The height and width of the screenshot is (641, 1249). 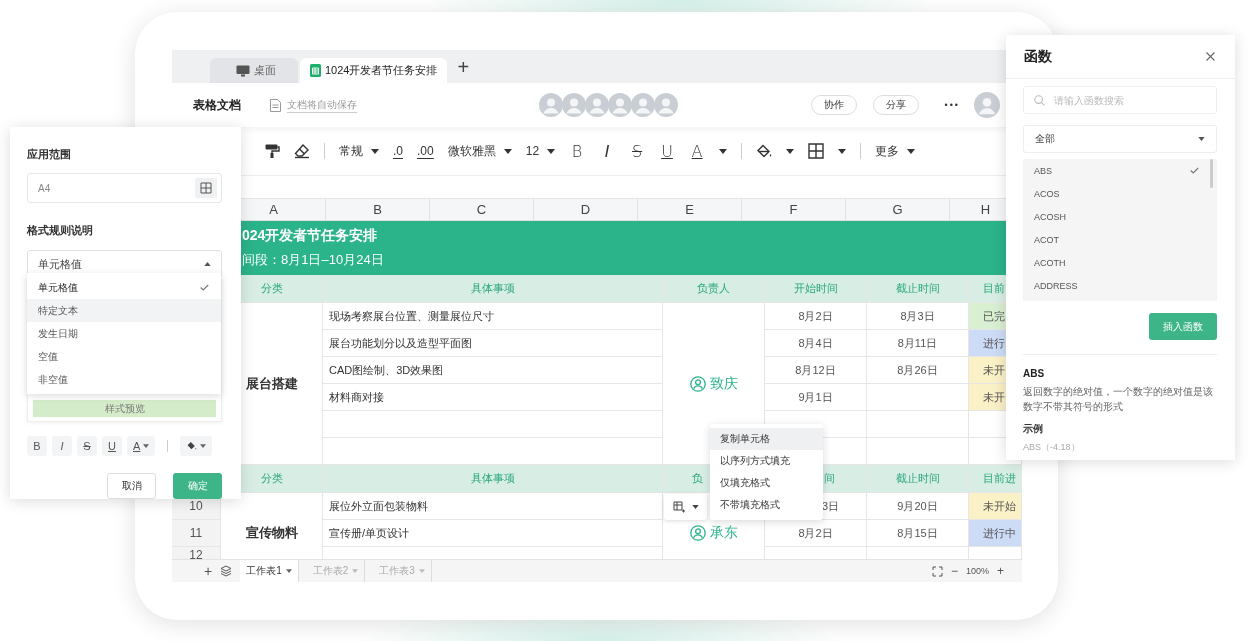 What do you see at coordinates (196, 446) in the screenshot?
I see `fill-color-button` at bounding box center [196, 446].